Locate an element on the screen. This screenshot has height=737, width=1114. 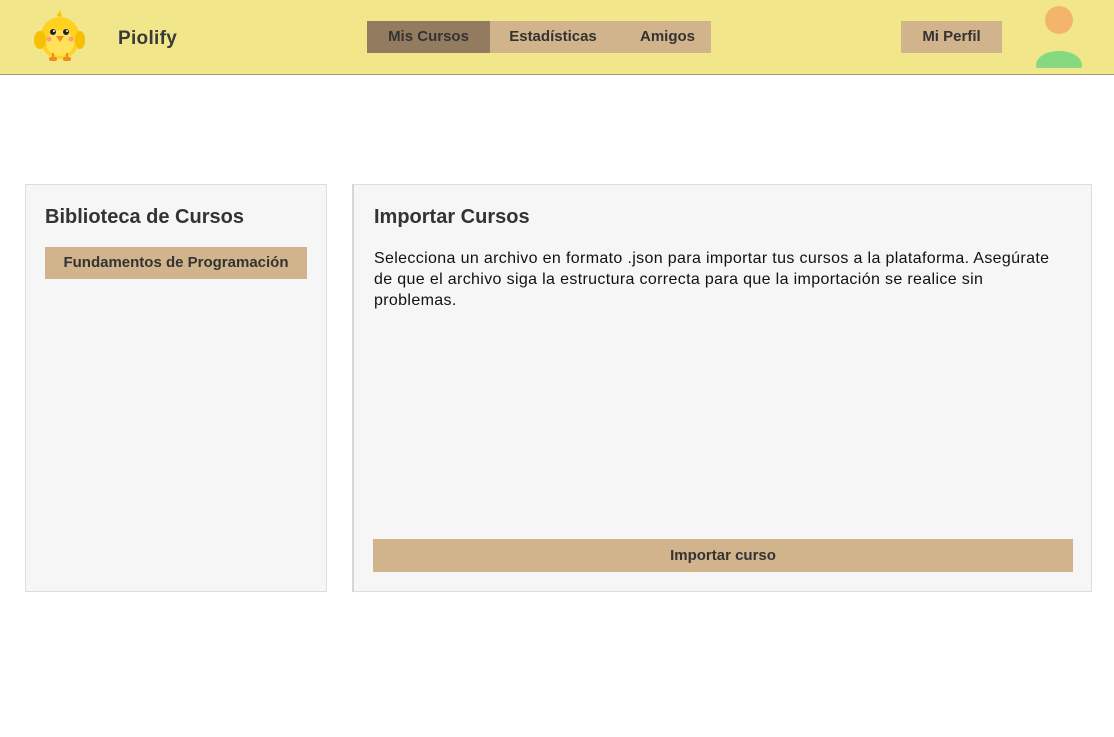
tab-mis-cursos: Mis Cursos is located at coordinates (428, 37).